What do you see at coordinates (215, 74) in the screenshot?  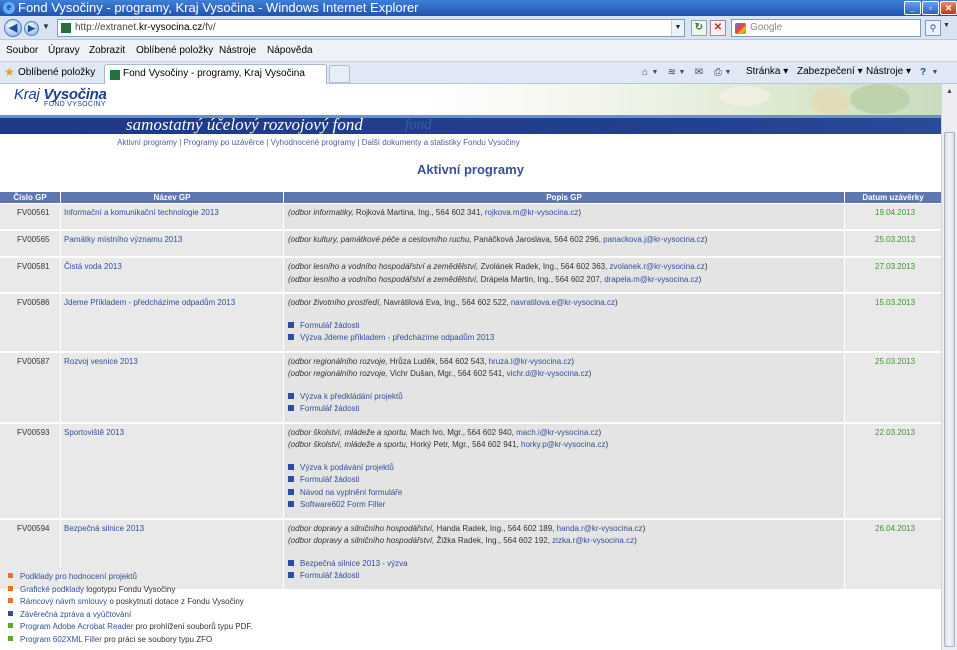 I see `browser-tab: Fond Vysočiny - programy, Kraj Vysočina` at bounding box center [215, 74].